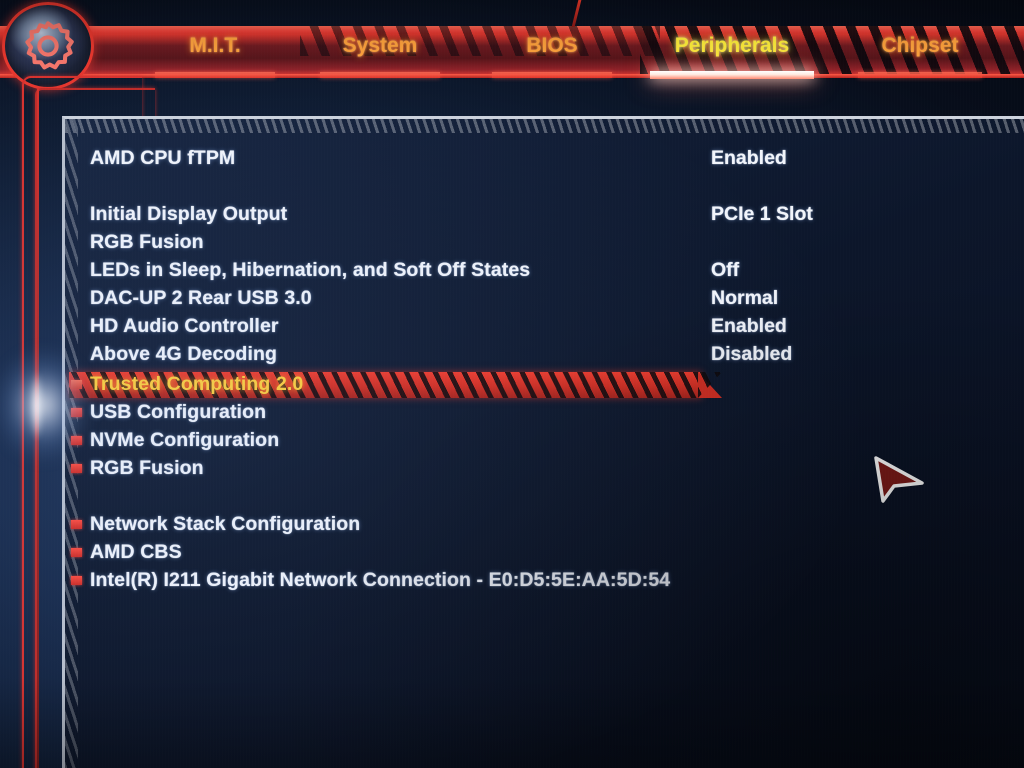 The width and height of the screenshot is (1024, 768). I want to click on setting-label: NVMe Configuration, so click(185, 440).